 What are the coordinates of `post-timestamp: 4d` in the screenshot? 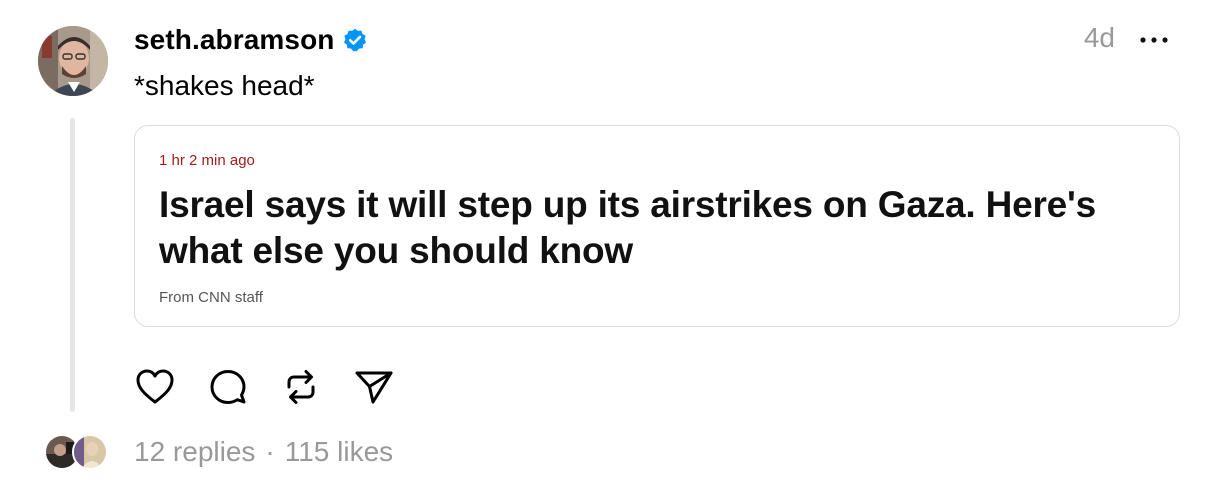 It's located at (1099, 38).